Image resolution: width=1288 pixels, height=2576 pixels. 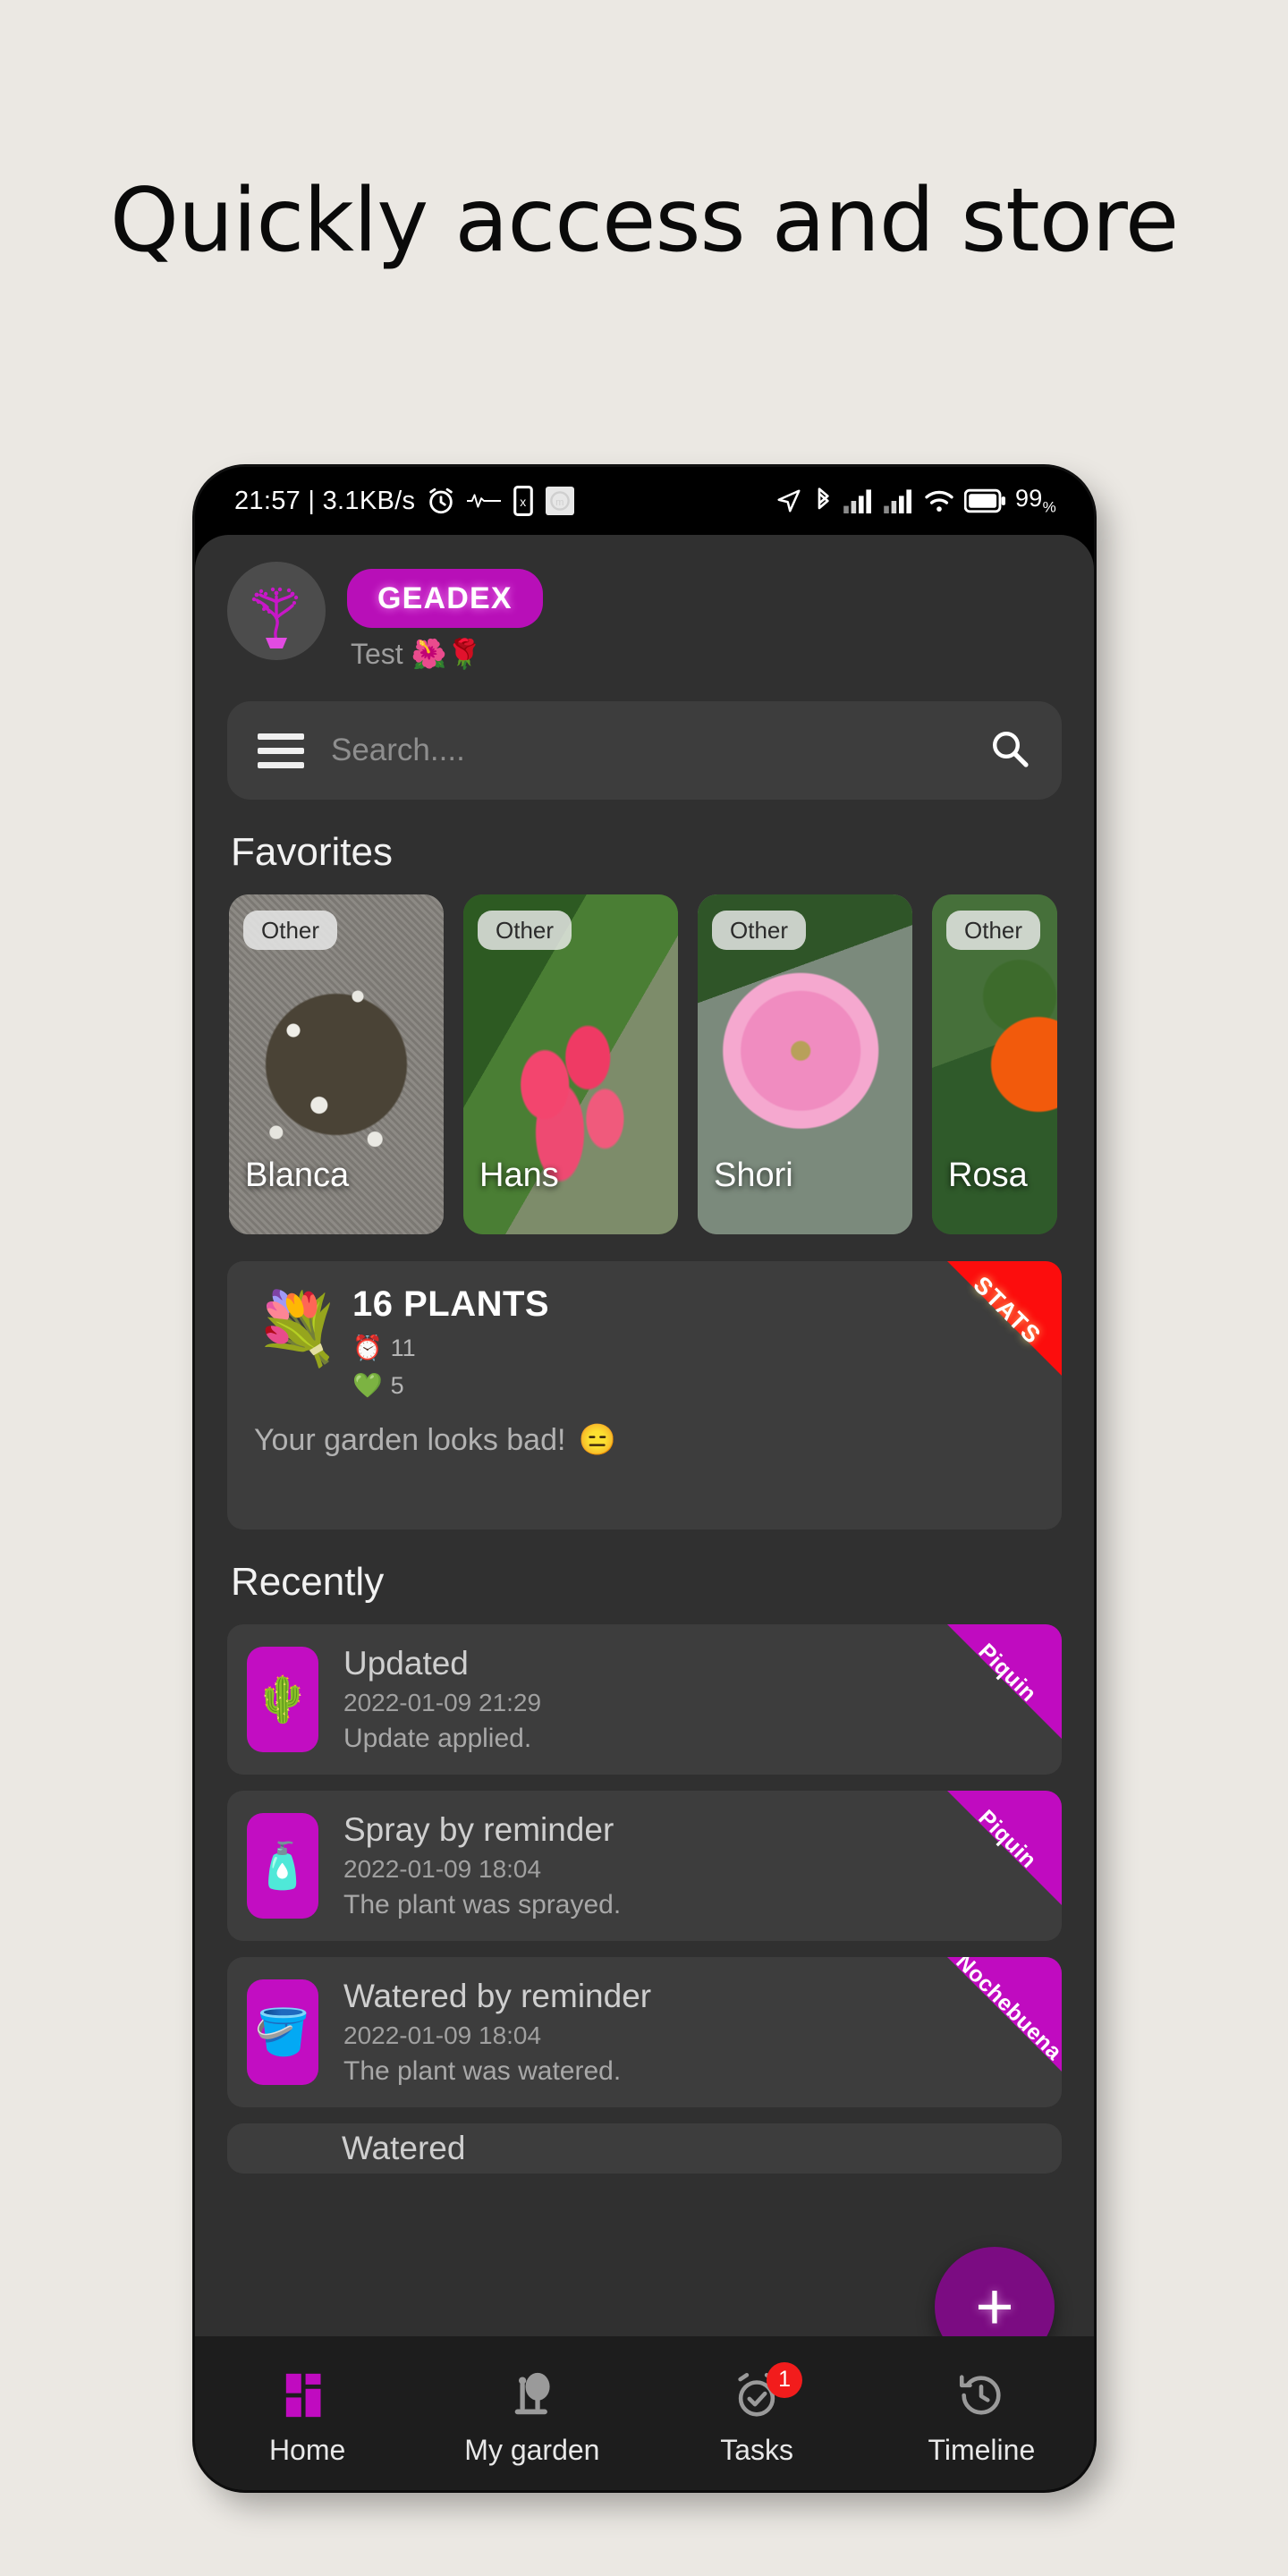 What do you see at coordinates (282, 1699) in the screenshot?
I see `cactus-icon: 🌵` at bounding box center [282, 1699].